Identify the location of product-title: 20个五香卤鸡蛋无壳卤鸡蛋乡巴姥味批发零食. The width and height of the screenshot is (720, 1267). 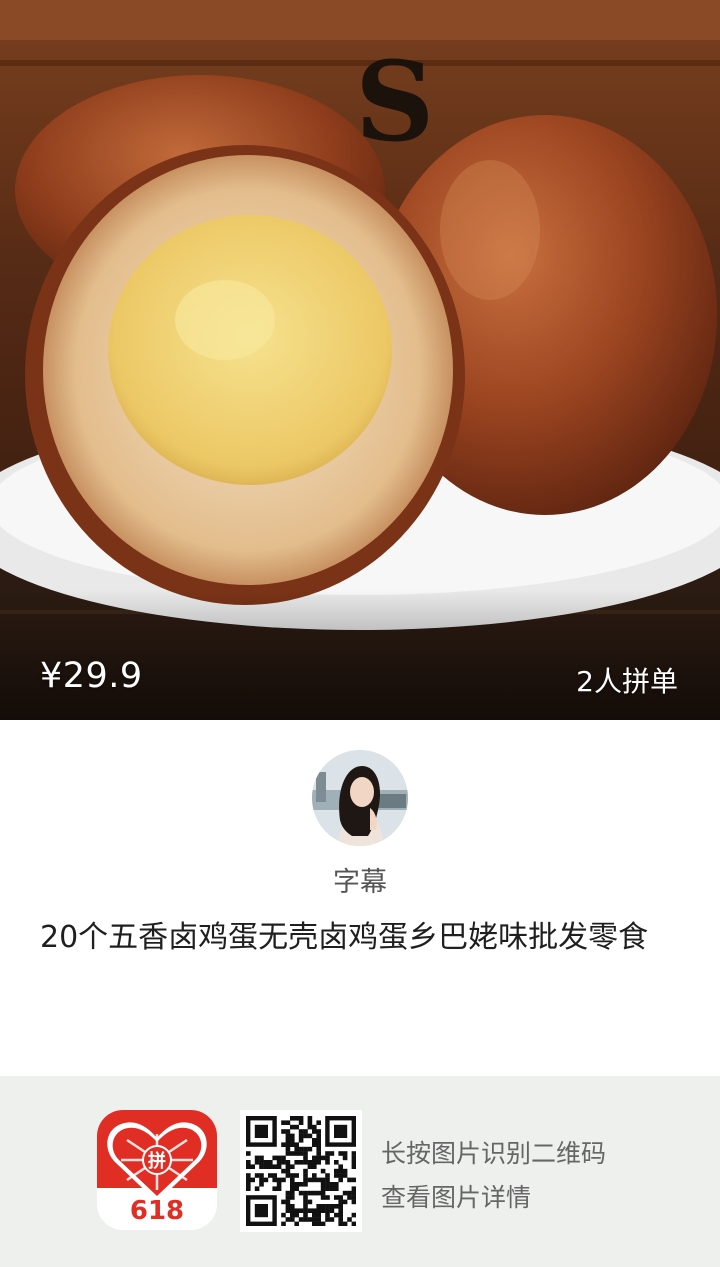
(370, 934).